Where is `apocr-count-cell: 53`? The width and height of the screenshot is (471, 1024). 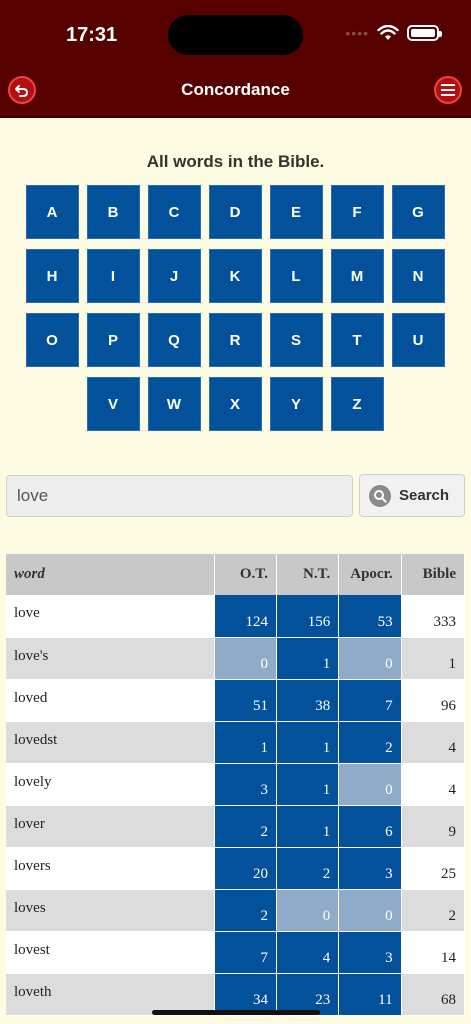
apocr-count-cell: 53 is located at coordinates (370, 616).